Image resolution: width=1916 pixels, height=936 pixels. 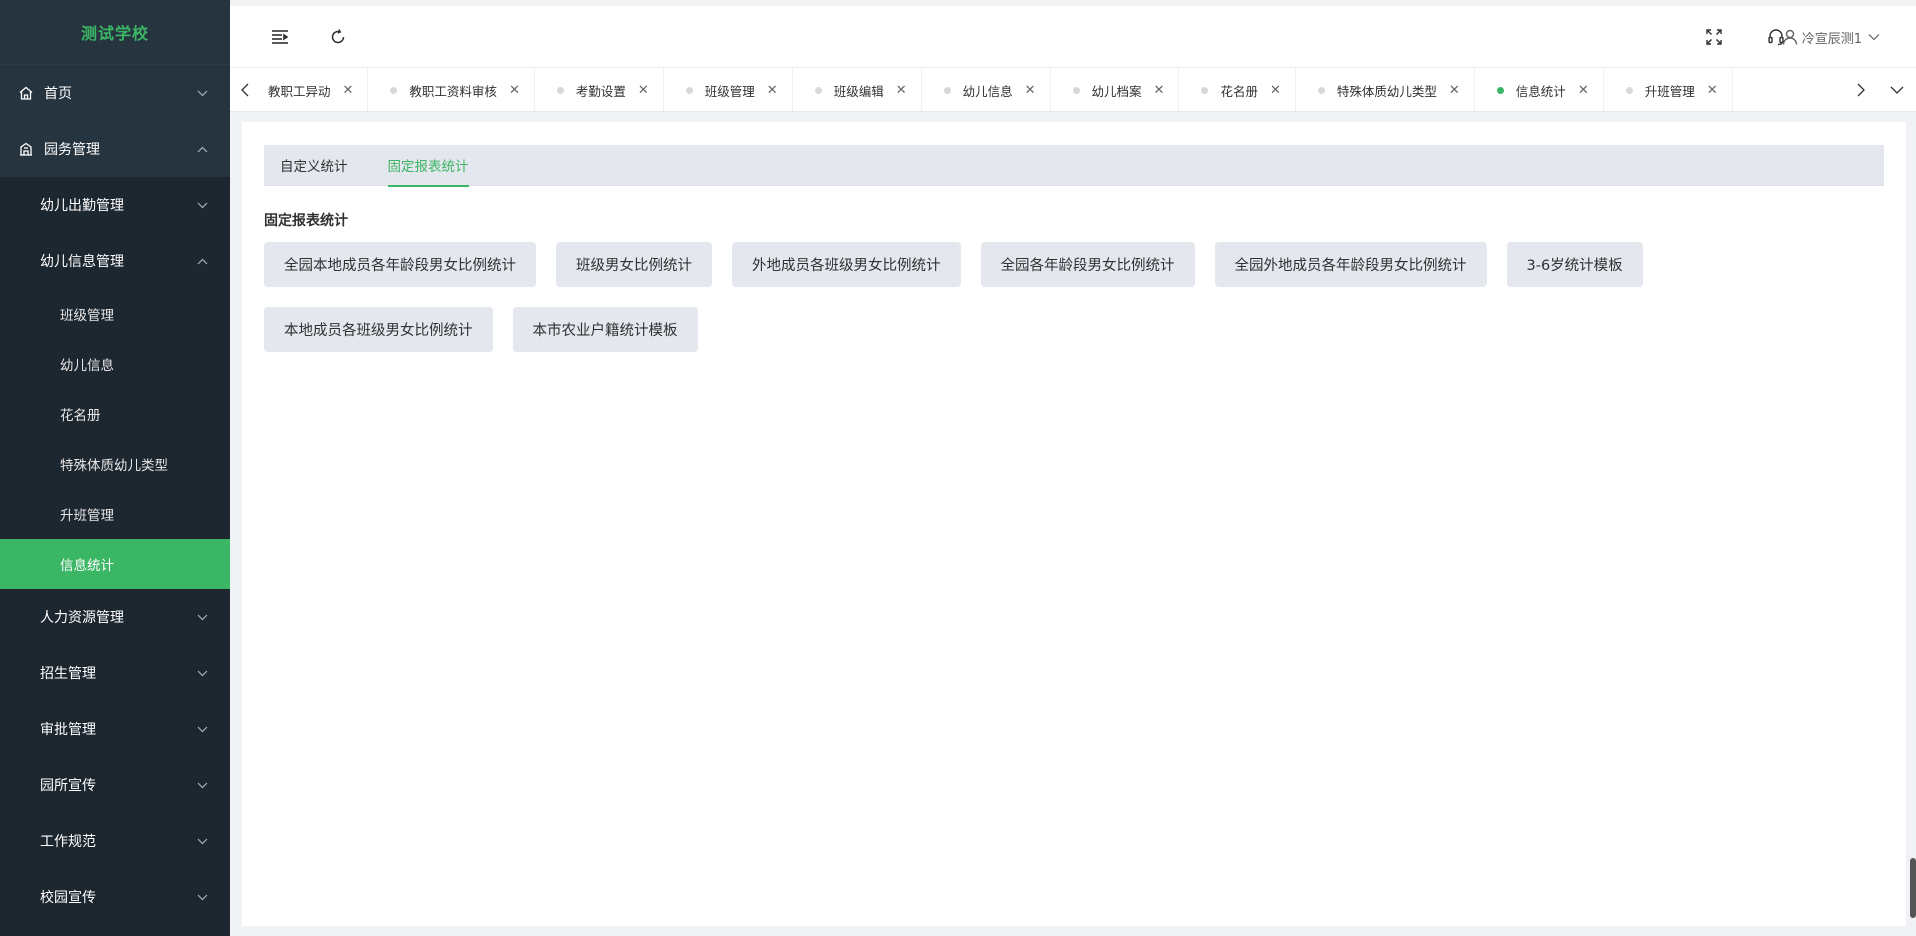 I want to click on tab-label: 特殊体质幼儿类型, so click(x=1386, y=91).